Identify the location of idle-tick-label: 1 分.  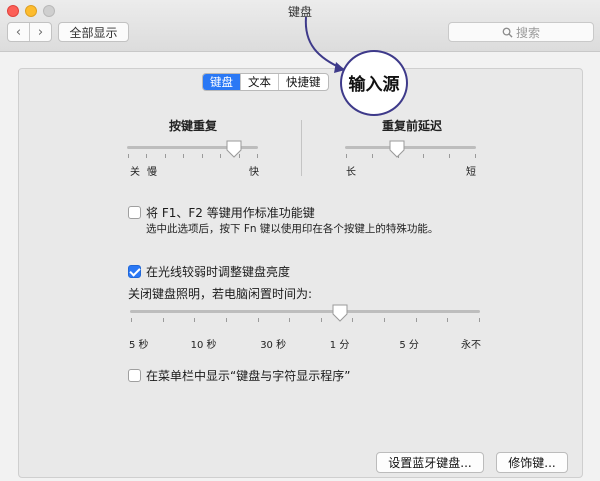
(339, 345).